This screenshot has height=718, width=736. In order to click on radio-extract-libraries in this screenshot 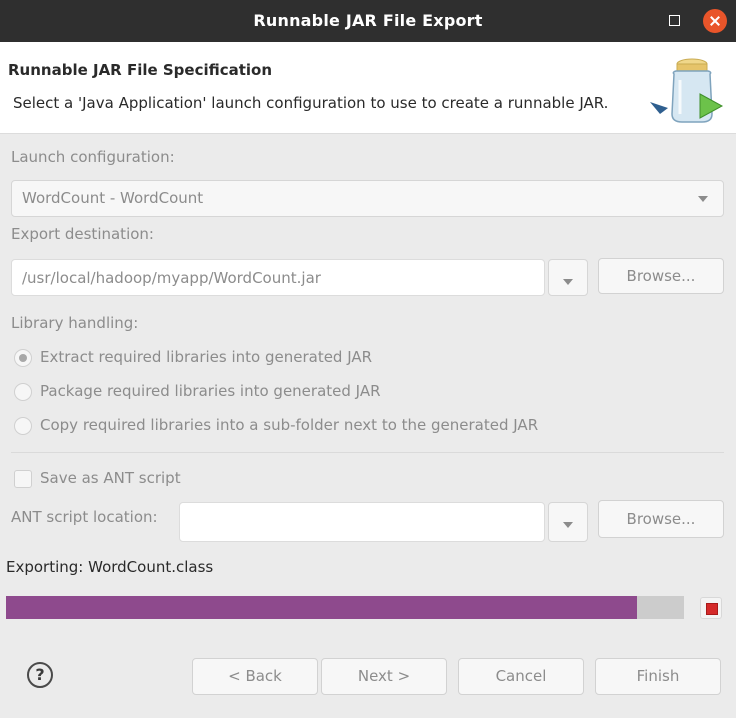, I will do `click(23, 358)`.